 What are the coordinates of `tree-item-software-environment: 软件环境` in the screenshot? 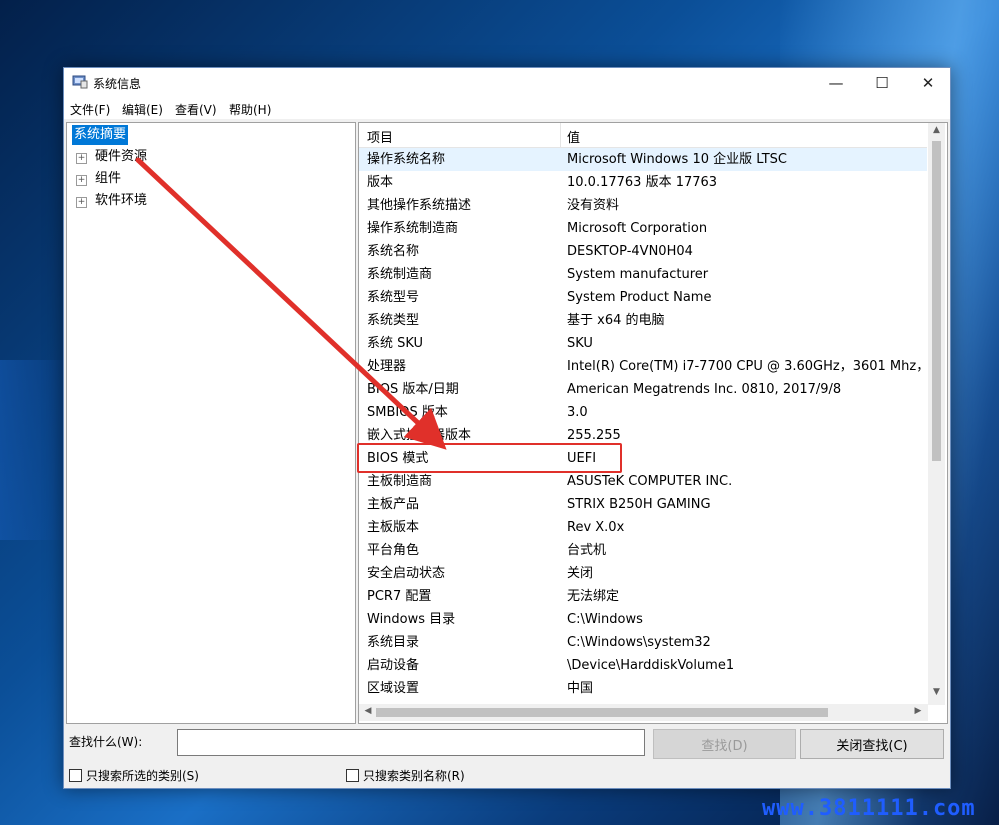 It's located at (121, 201).